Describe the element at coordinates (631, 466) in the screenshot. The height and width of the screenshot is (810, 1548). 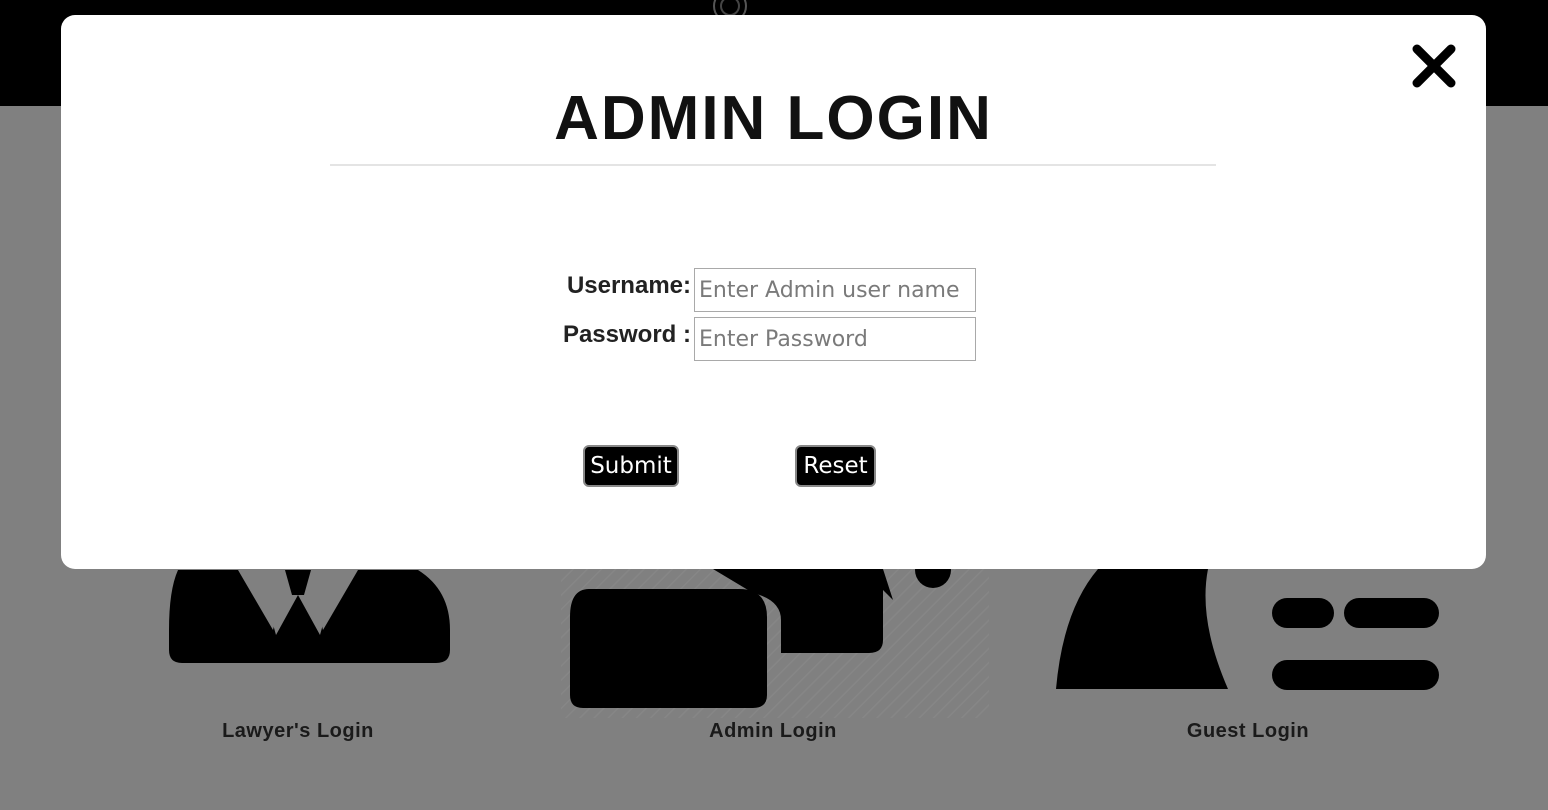
I see `submit-button: Submit` at that location.